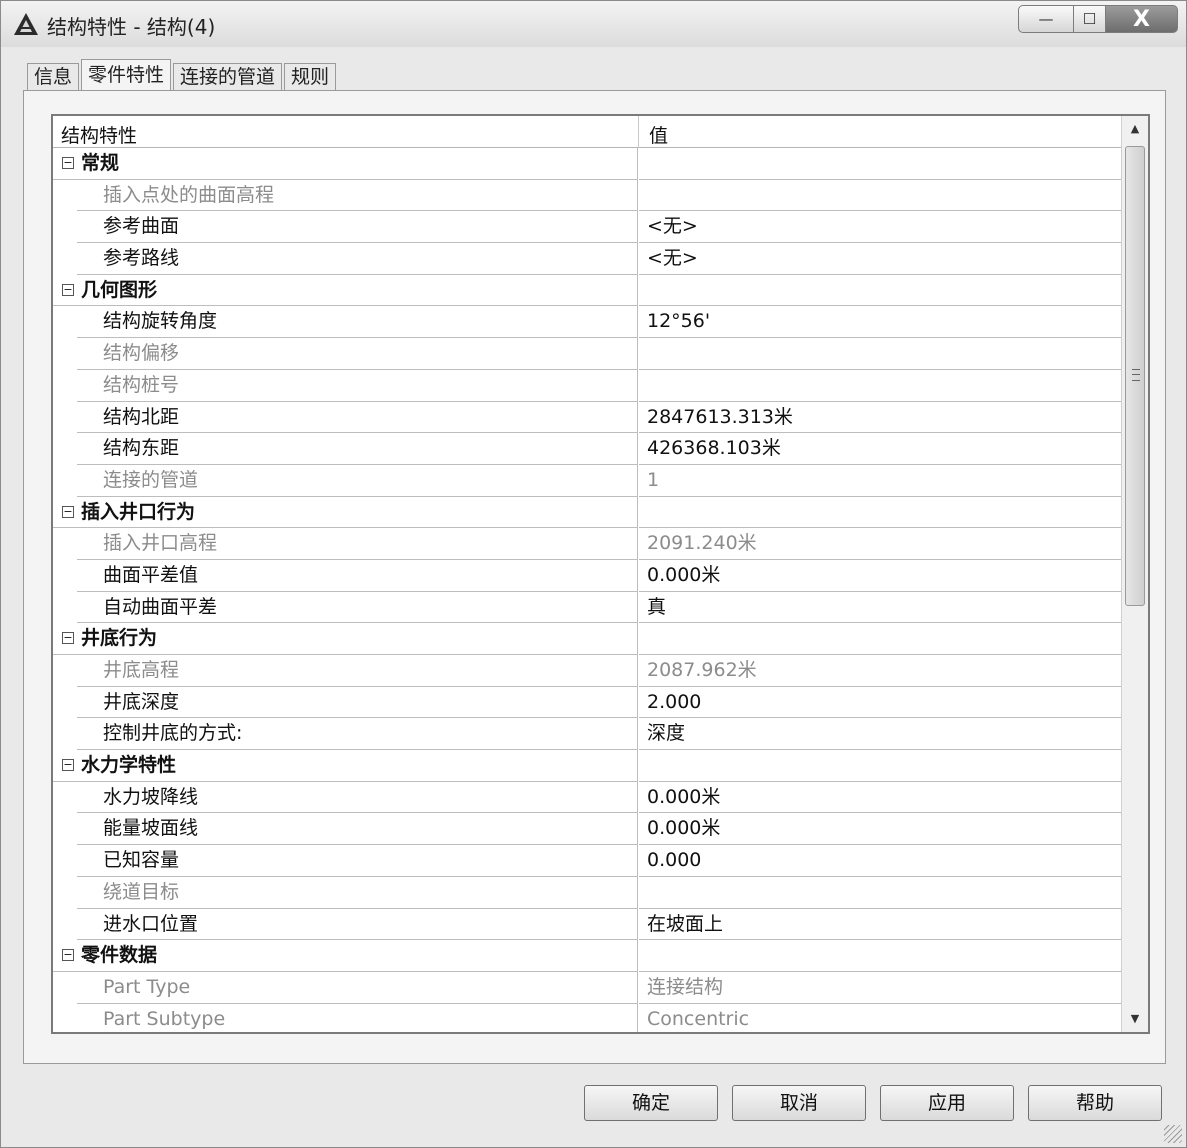 This screenshot has height=1148, width=1187. I want to click on vertical-scrollbar: ▲ ▼, so click(1134, 574).